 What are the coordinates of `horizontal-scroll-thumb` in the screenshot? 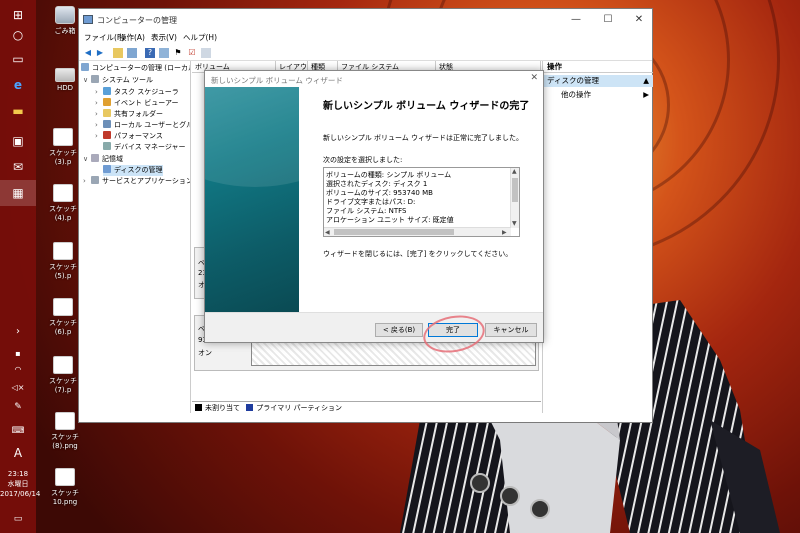 It's located at (394, 232).